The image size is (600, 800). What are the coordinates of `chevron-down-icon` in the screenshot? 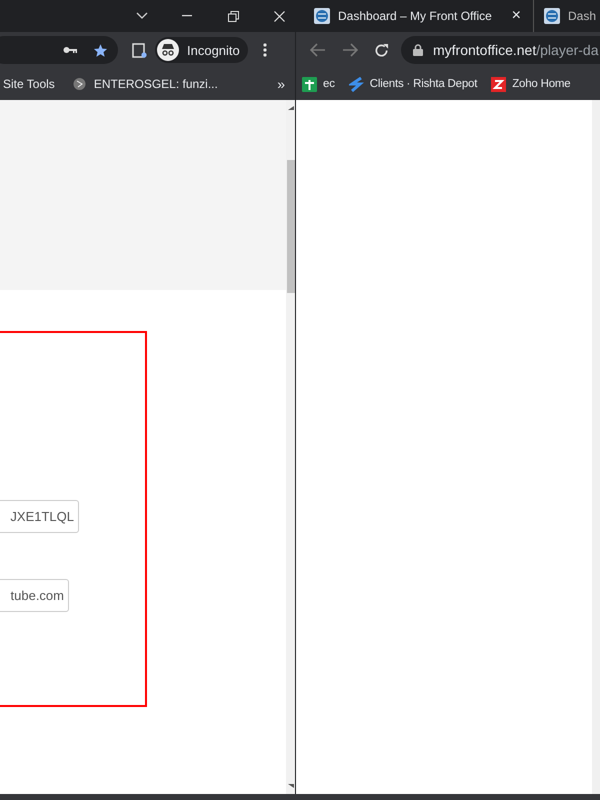 It's located at (142, 16).